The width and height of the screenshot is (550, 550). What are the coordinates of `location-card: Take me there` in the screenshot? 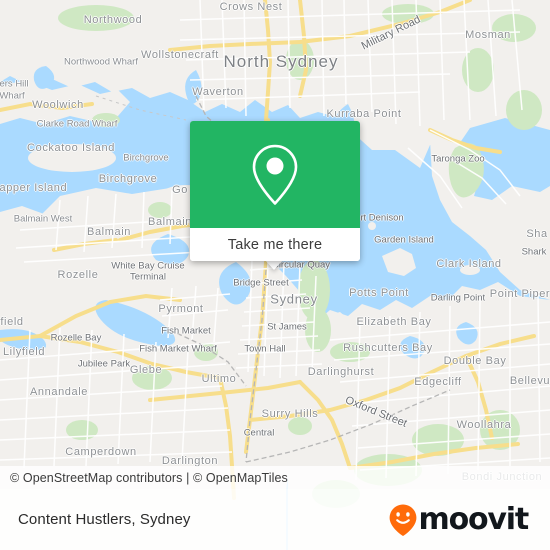 It's located at (275, 191).